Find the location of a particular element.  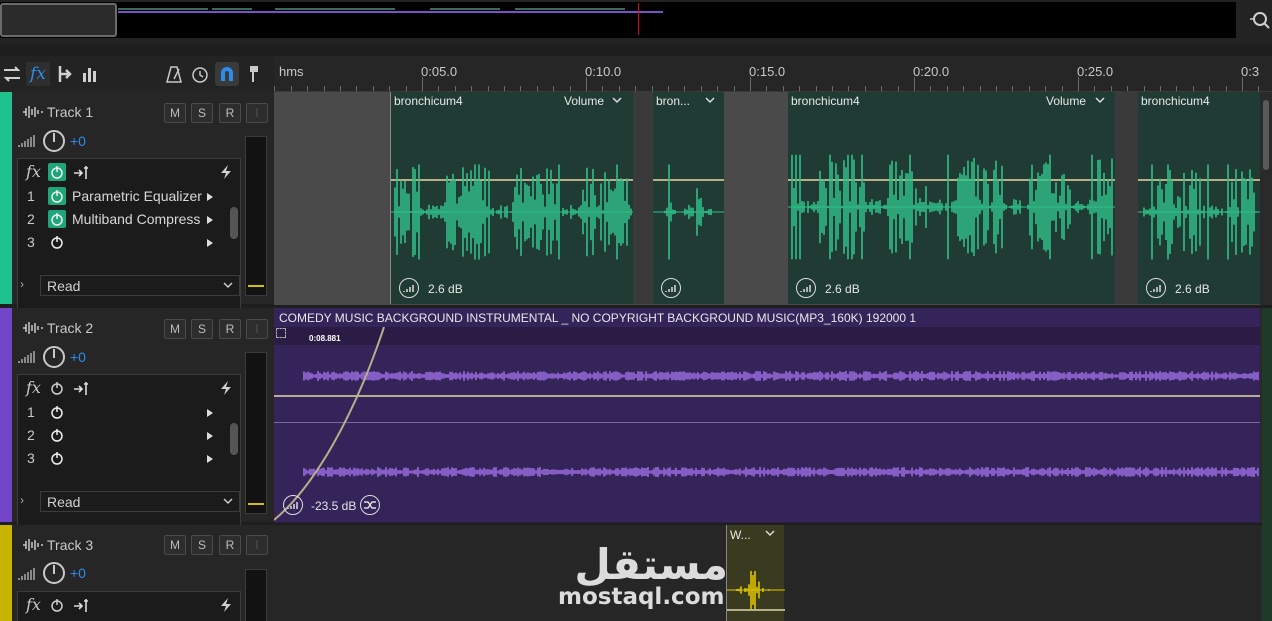

track-1-mute-button: M is located at coordinates (175, 113).